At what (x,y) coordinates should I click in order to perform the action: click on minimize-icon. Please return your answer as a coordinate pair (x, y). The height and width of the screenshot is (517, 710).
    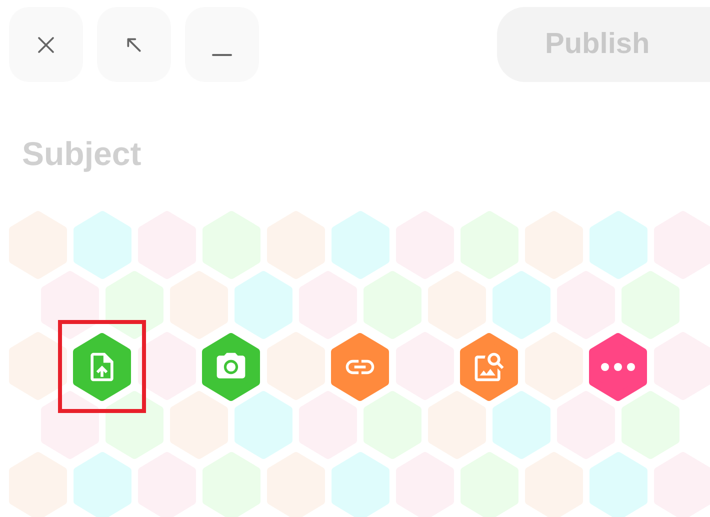
    Looking at the image, I should click on (222, 54).